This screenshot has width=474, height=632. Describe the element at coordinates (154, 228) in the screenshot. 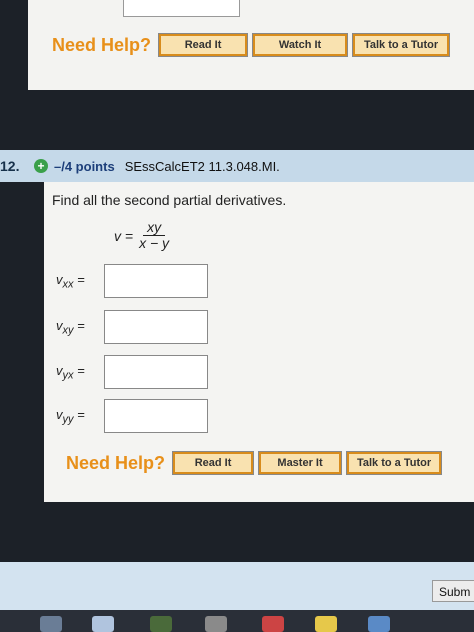

I see `equation-numerator: xy` at that location.